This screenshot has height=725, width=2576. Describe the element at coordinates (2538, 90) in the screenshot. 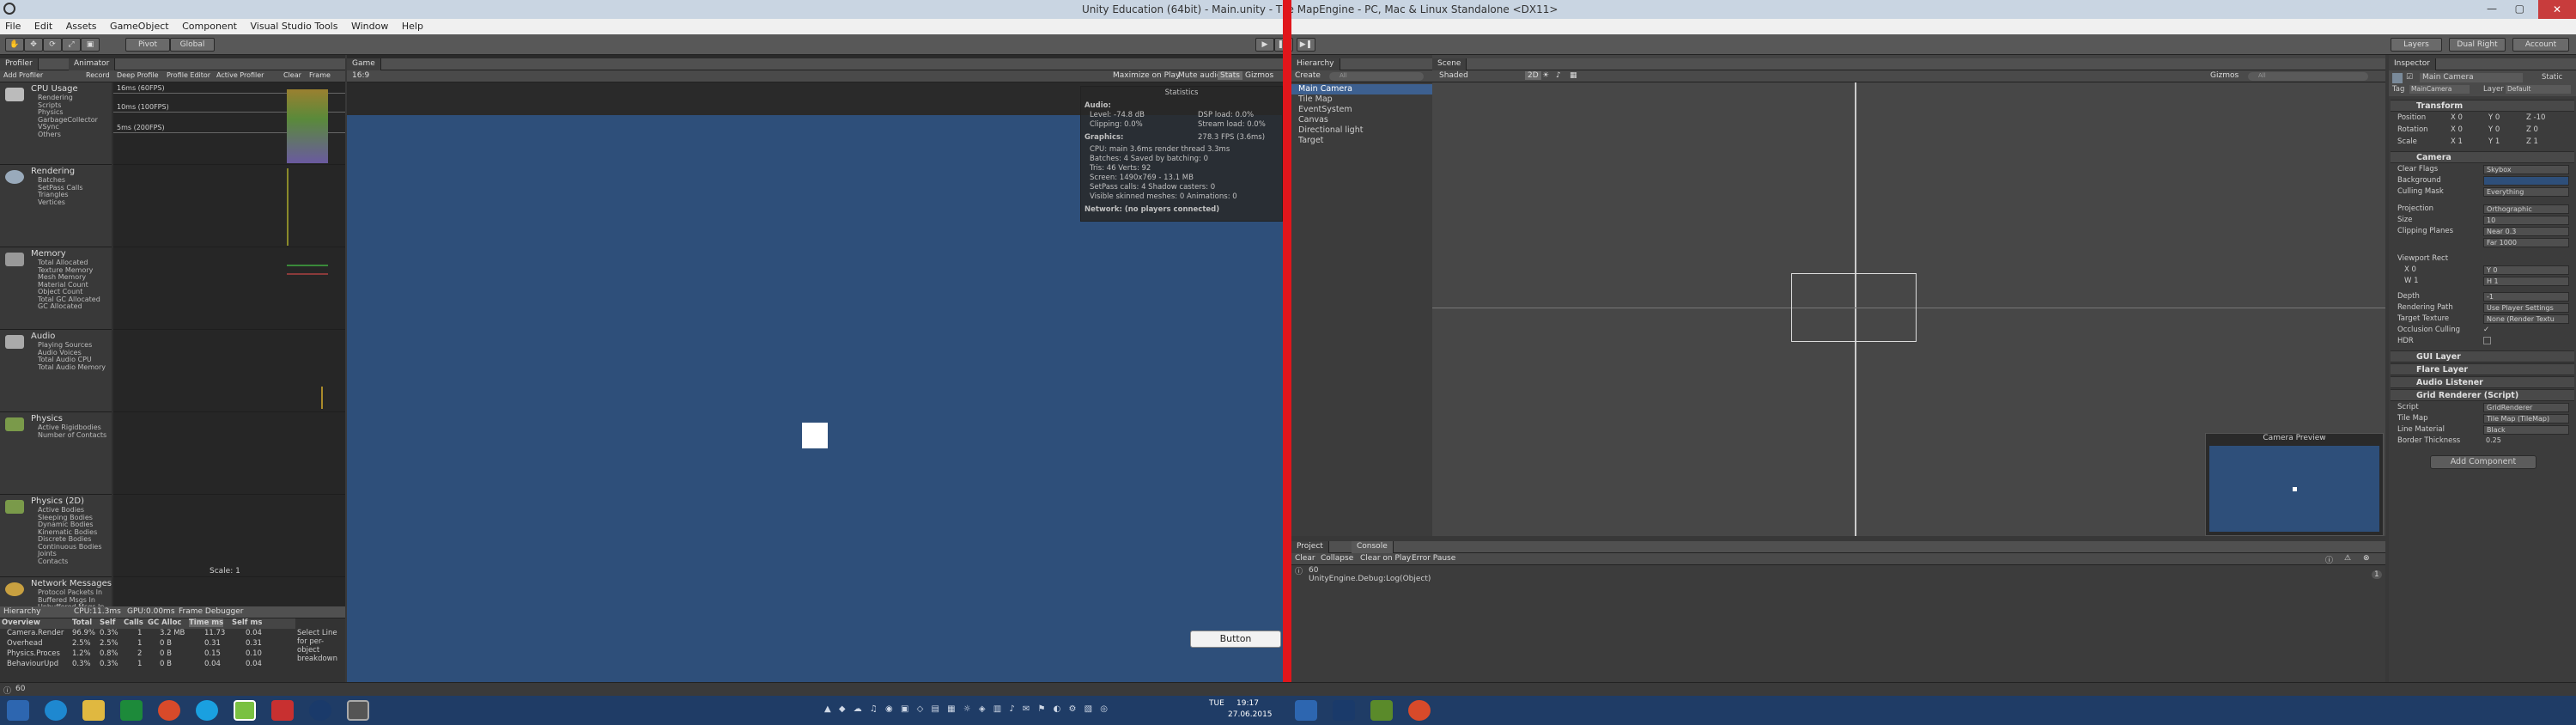

I see `layer-dropdown: Default` at that location.